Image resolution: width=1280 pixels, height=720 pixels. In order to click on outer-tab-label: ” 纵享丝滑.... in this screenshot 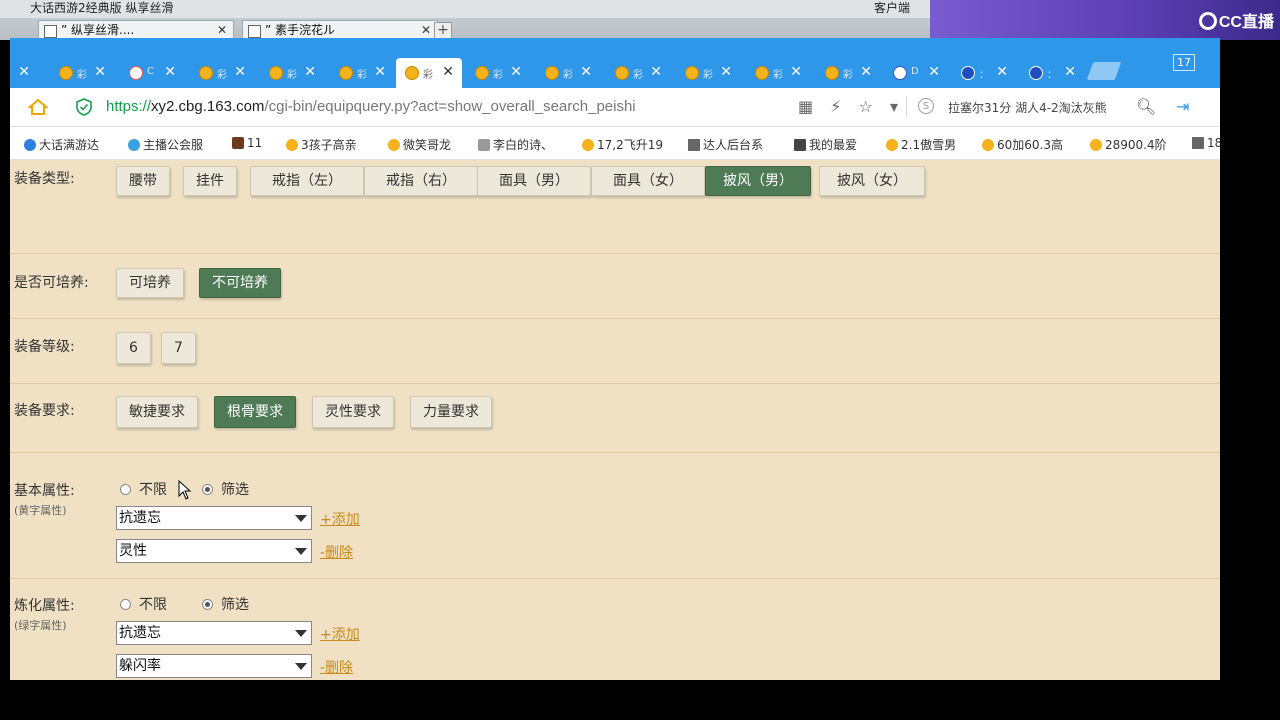, I will do `click(98, 30)`.